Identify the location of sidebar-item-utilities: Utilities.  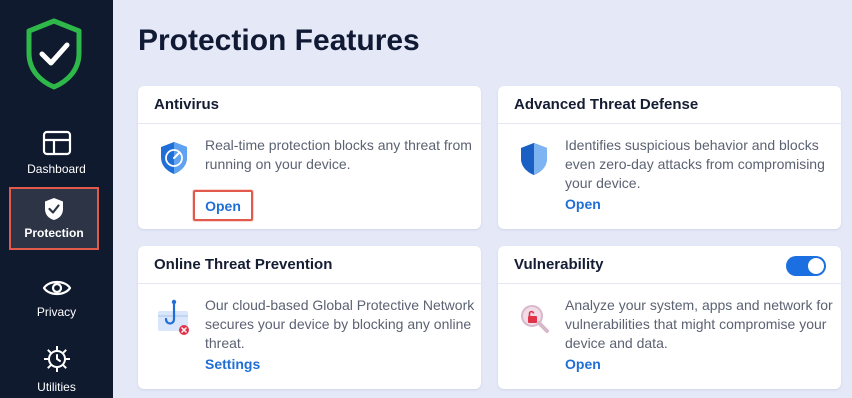
(56, 369).